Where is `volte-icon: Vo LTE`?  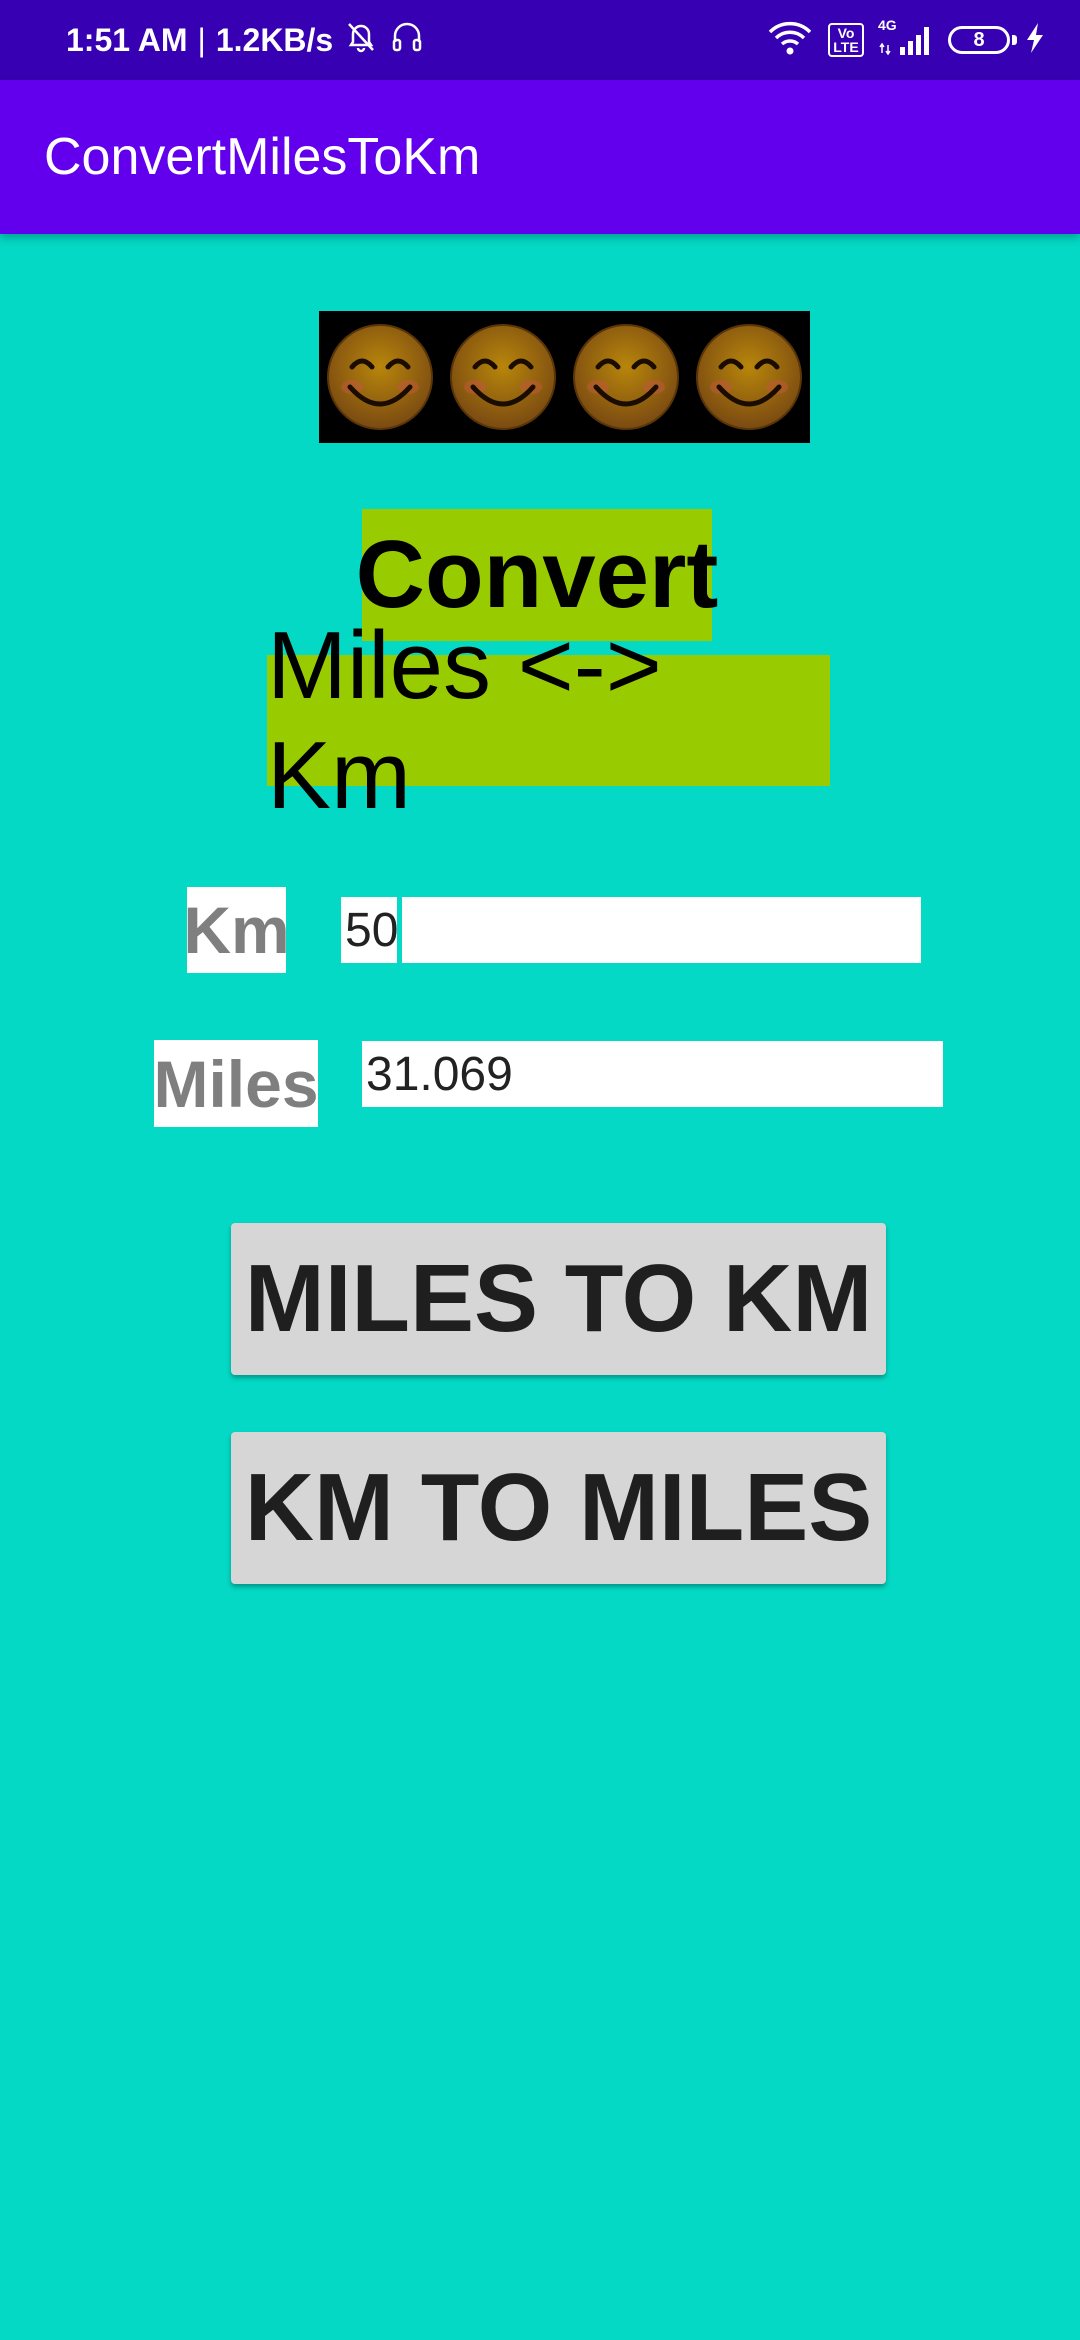 volte-icon: Vo LTE is located at coordinates (846, 40).